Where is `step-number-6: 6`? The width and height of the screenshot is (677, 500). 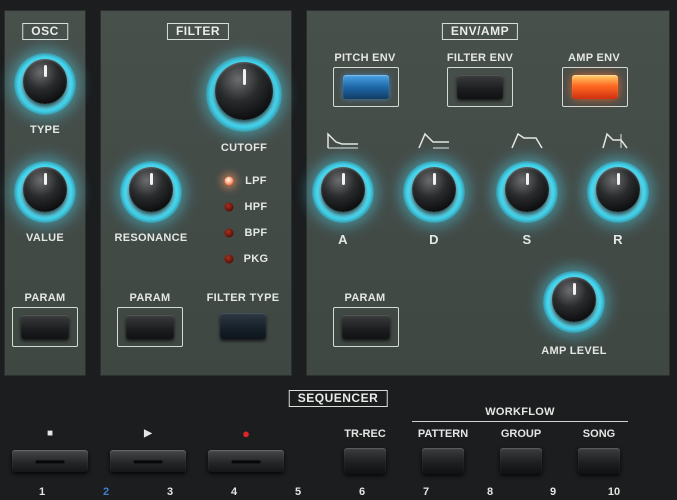
step-number-6: 6 is located at coordinates (362, 492).